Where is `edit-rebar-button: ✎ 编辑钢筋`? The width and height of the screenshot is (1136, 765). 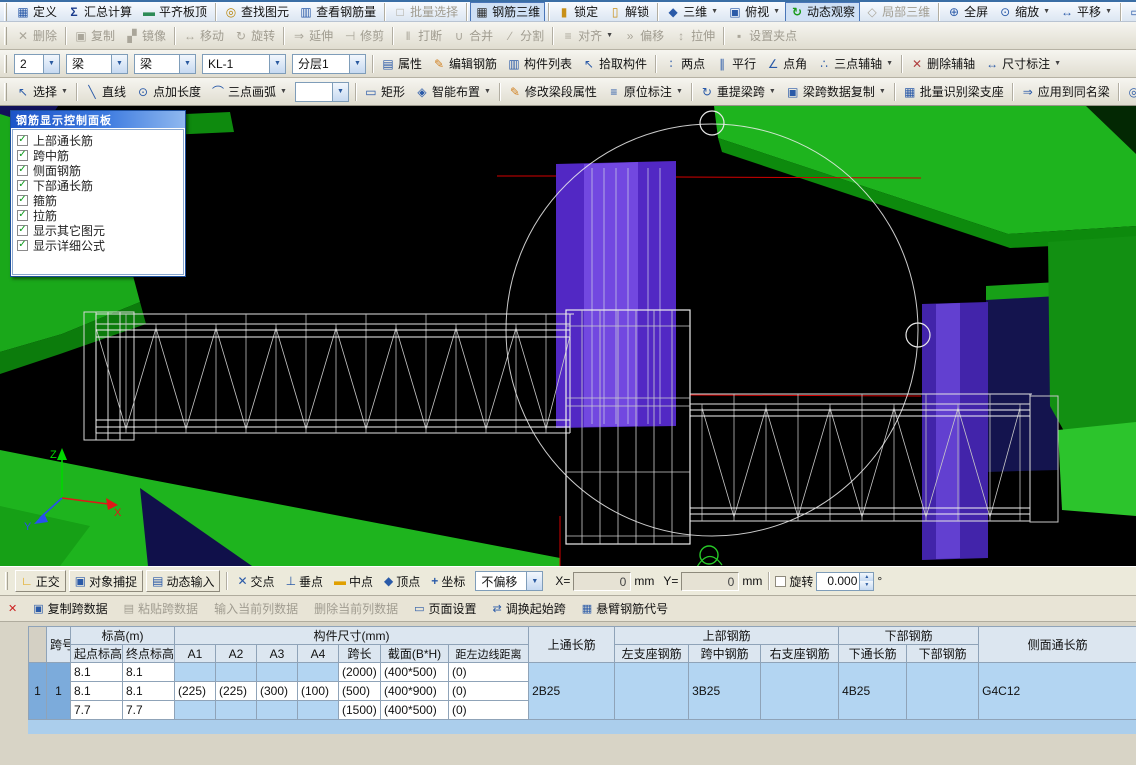 edit-rebar-button: ✎ 编辑钢筋 is located at coordinates (464, 64).